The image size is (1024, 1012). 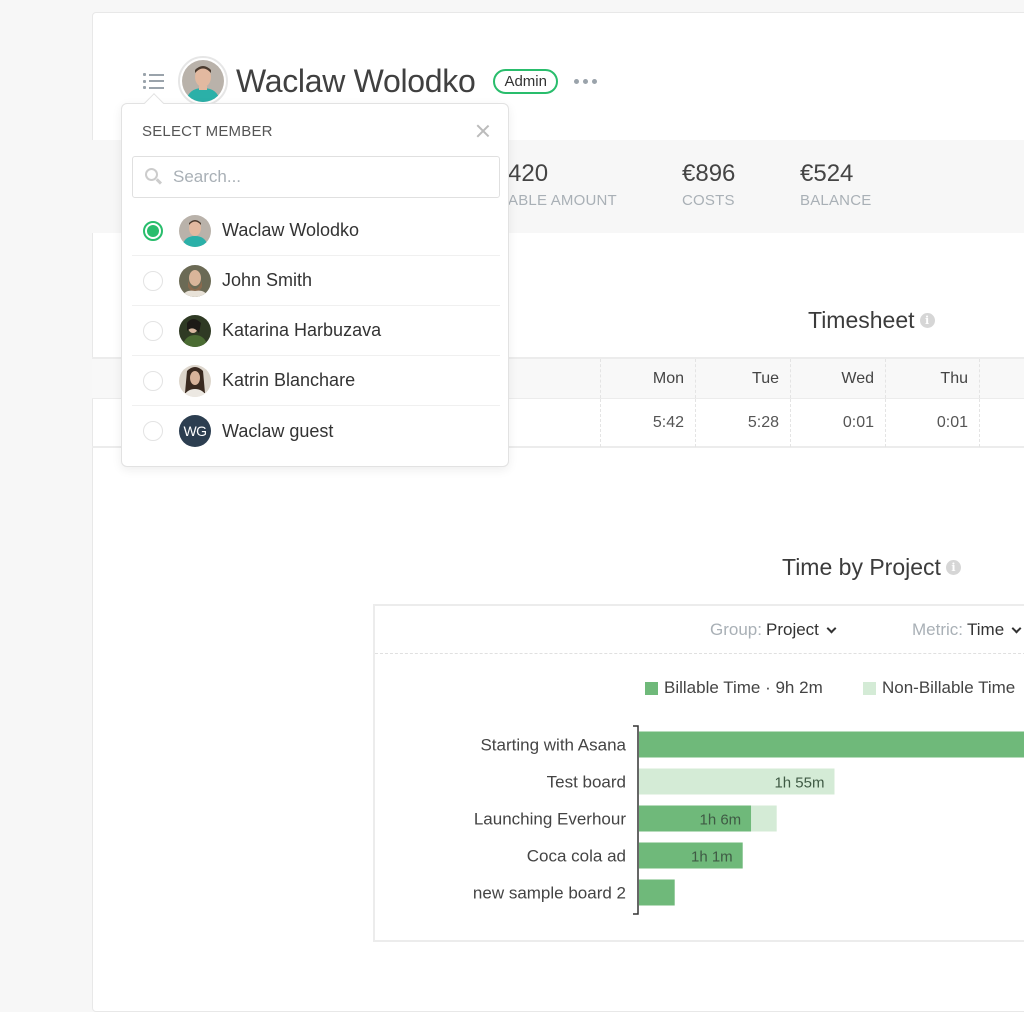 I want to click on stat-value: €524, so click(x=827, y=173).